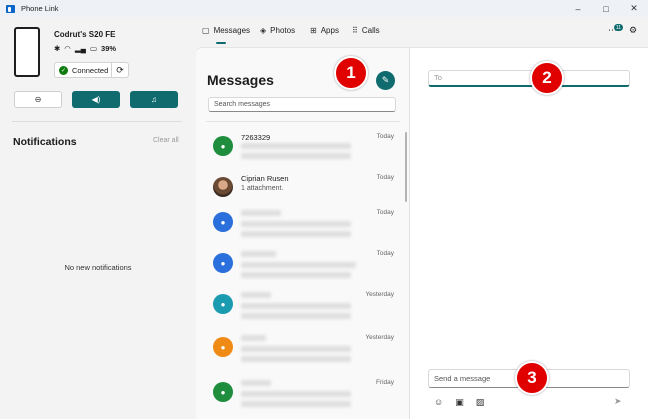 The image size is (648, 419). I want to click on compose-icon: ✎, so click(385, 80).